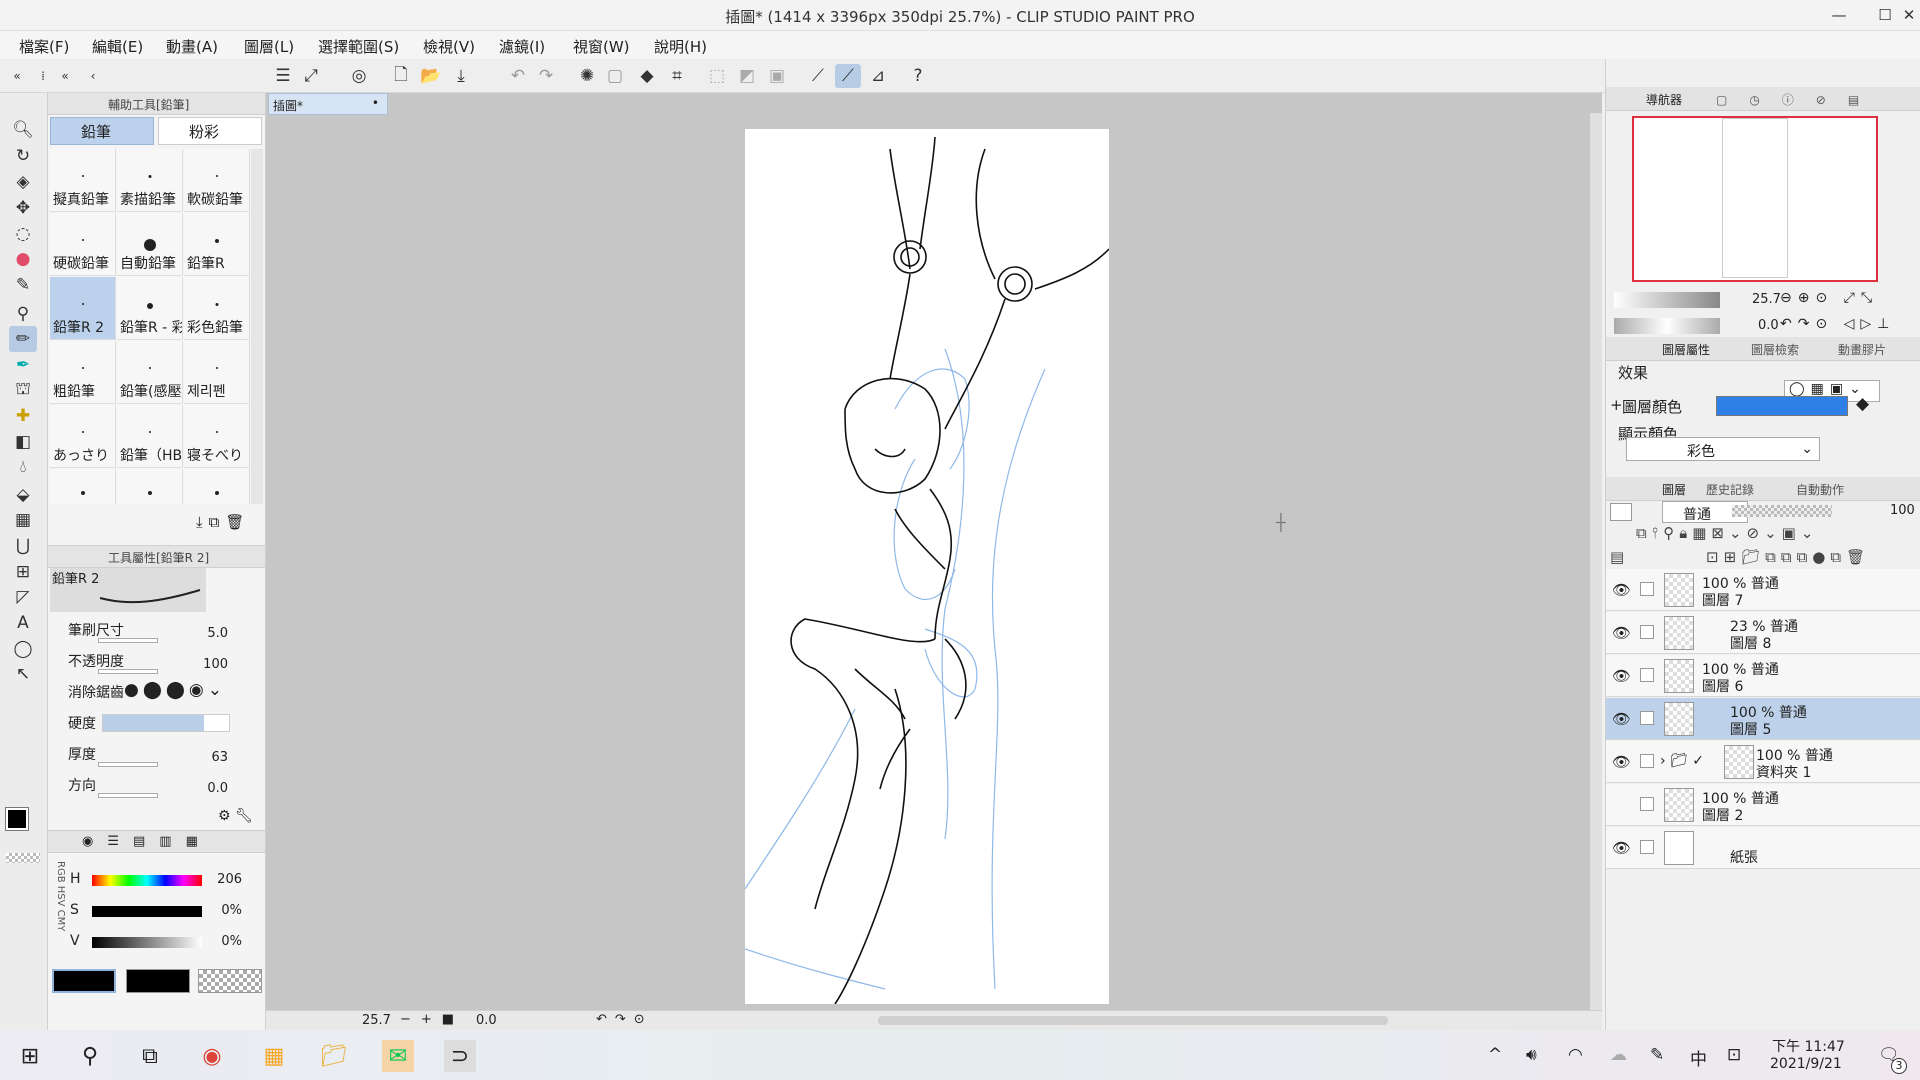 Image resolution: width=1920 pixels, height=1080 pixels. What do you see at coordinates (93, 76) in the screenshot?
I see `chevron-left-icon: ‹` at bounding box center [93, 76].